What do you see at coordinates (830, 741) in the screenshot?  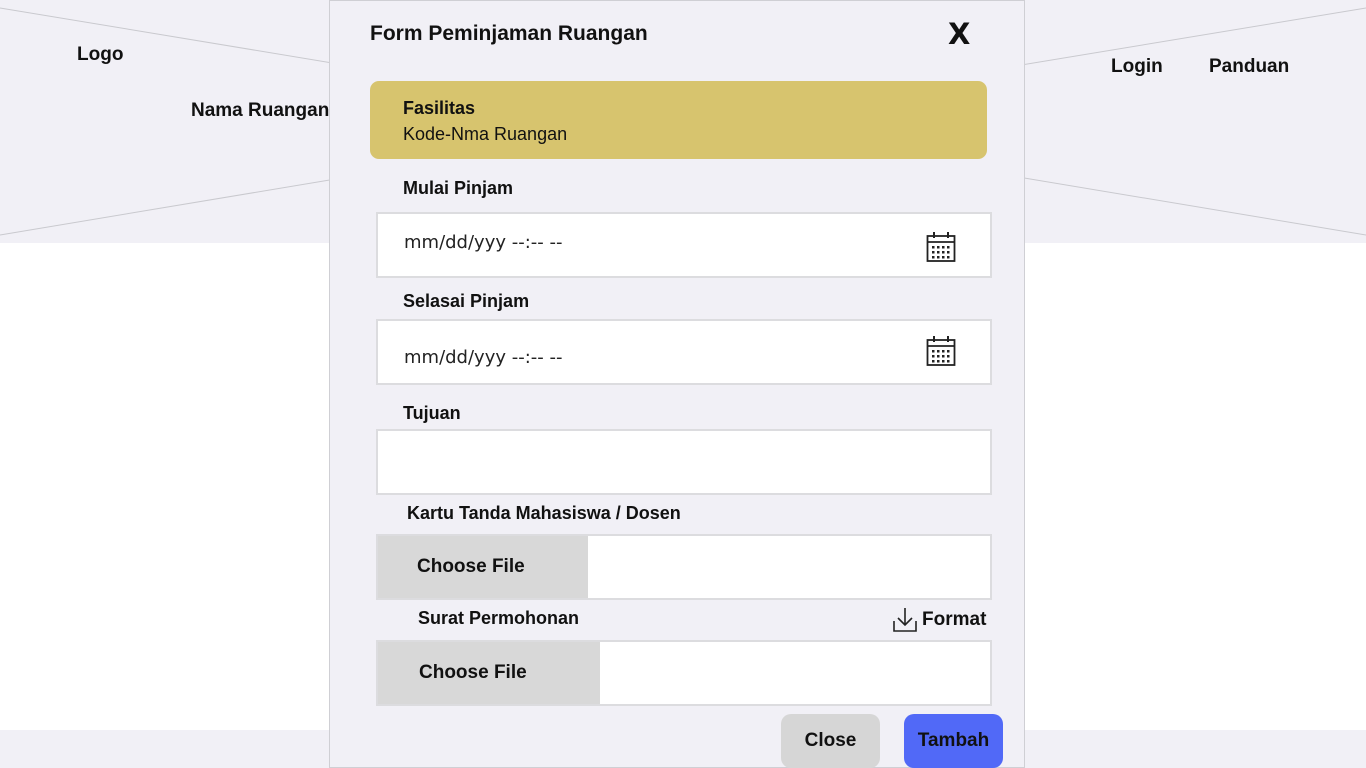 I see `close-button: Close` at bounding box center [830, 741].